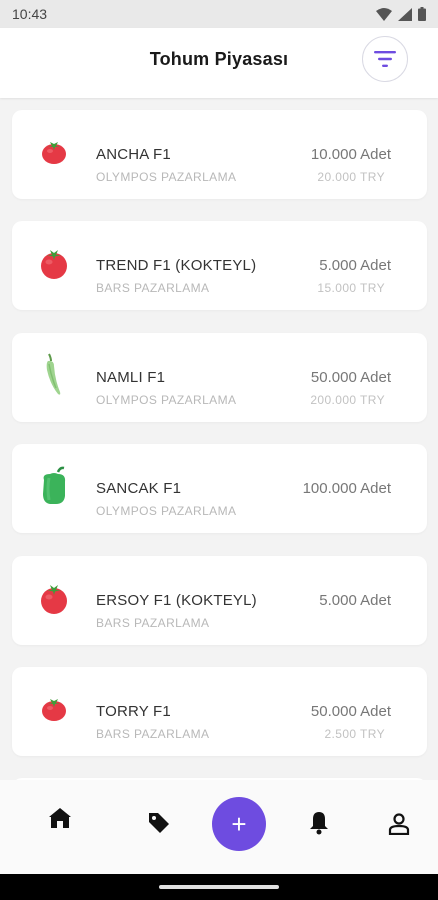  I want to click on nav-tags, so click(159, 823).